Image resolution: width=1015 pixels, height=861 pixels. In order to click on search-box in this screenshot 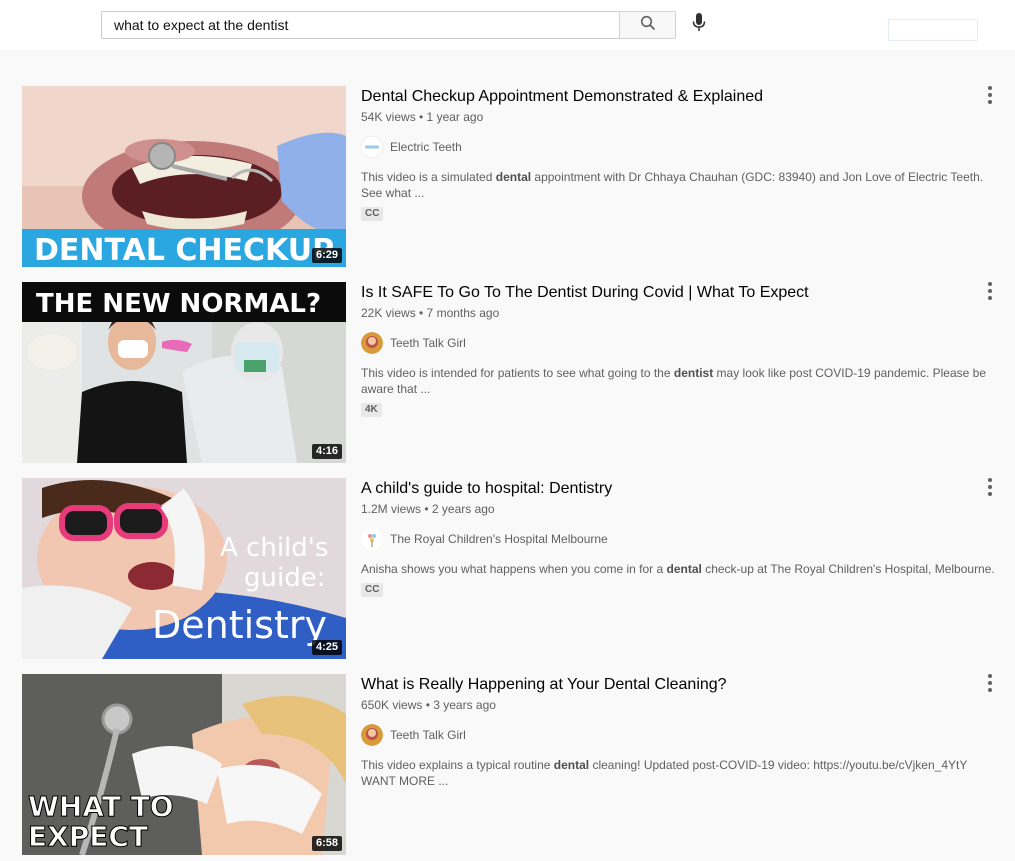, I will do `click(360, 25)`.